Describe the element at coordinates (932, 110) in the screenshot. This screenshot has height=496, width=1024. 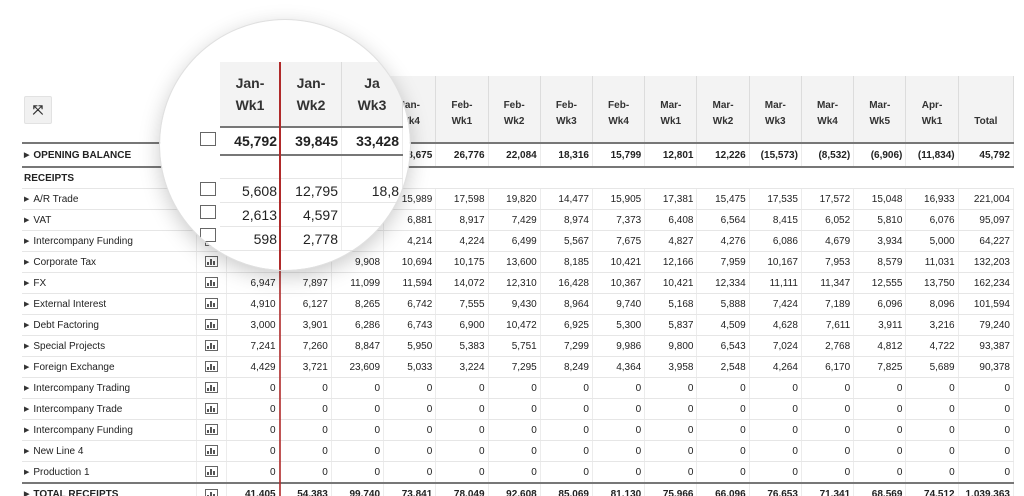
I see `column-header: Apr- Wk1` at that location.